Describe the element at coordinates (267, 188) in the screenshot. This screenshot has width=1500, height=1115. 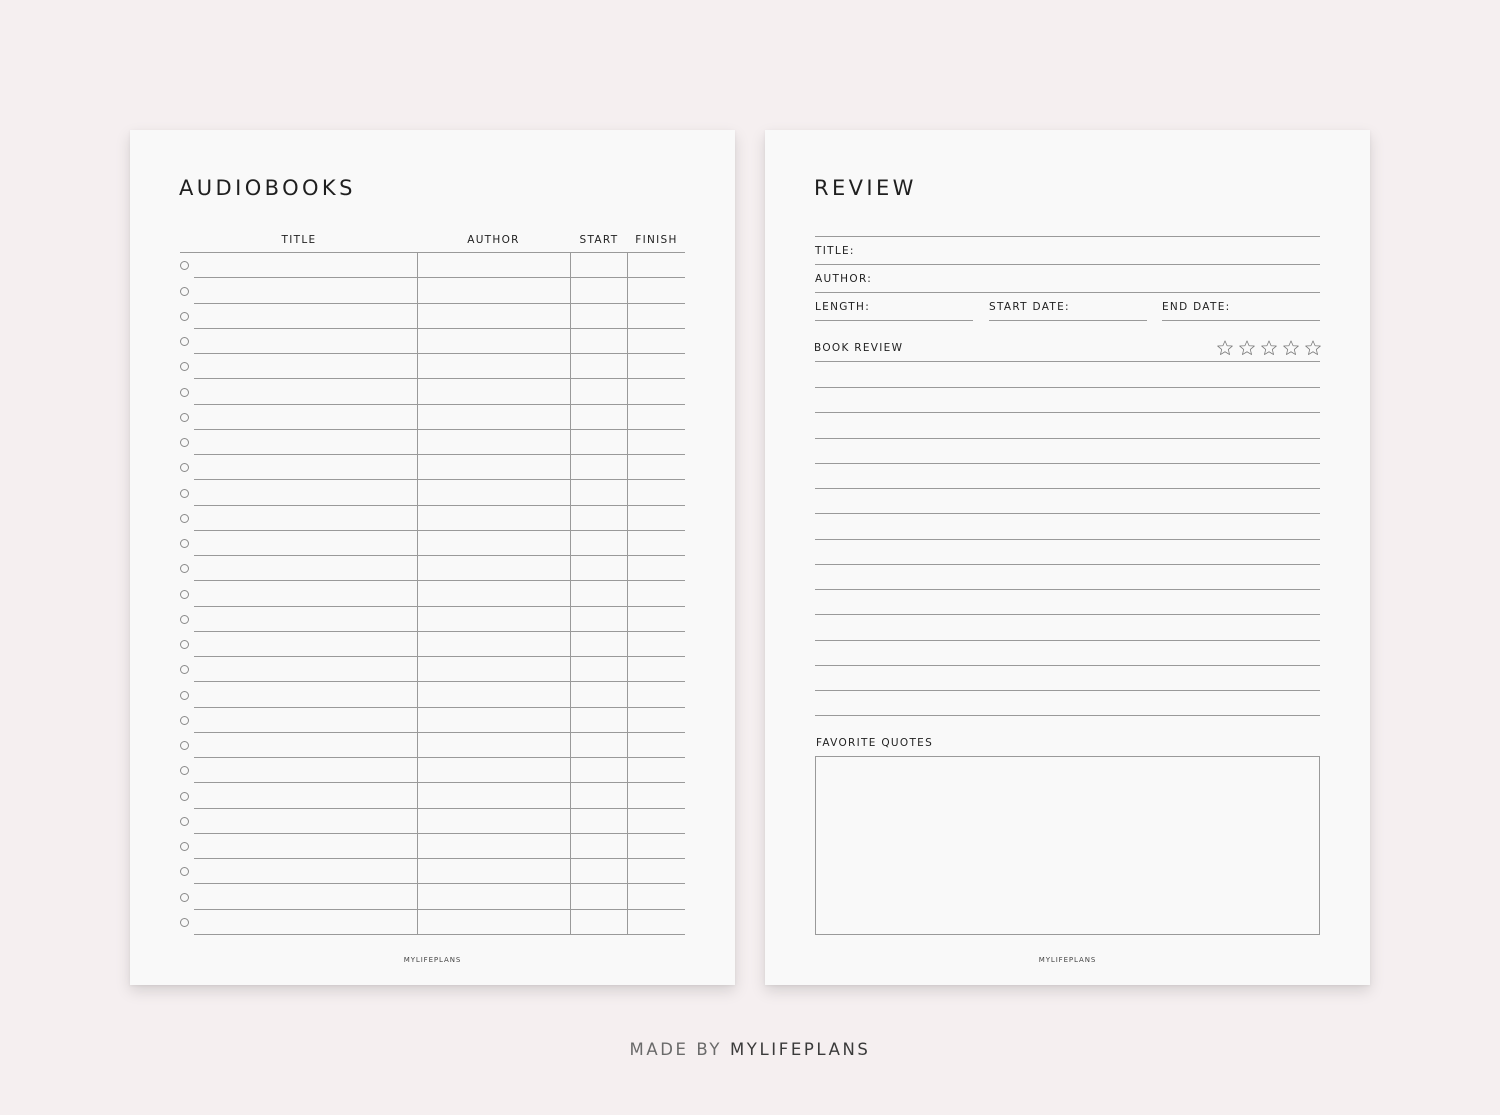
I see `page-title: AUDIOBOOKS` at that location.